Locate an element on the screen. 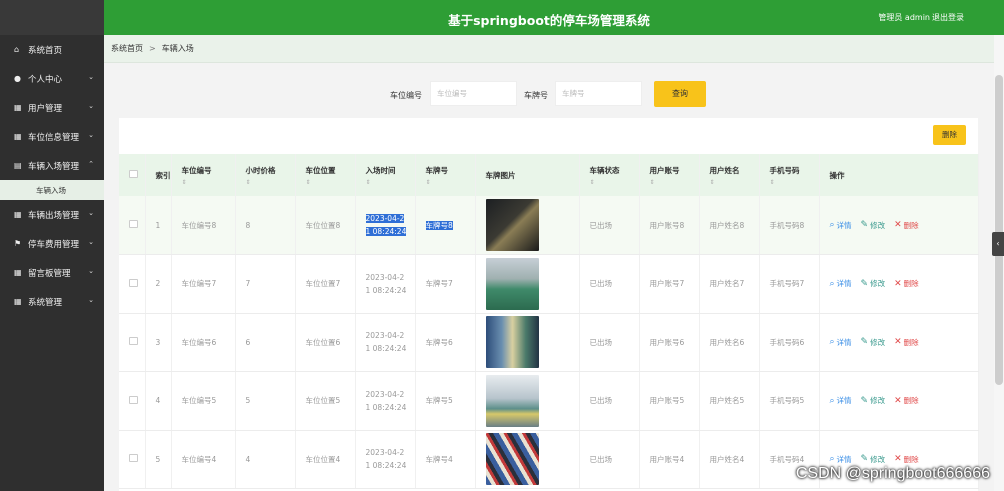  entry-time-line2: 1 08:24:24 is located at coordinates (386, 407).